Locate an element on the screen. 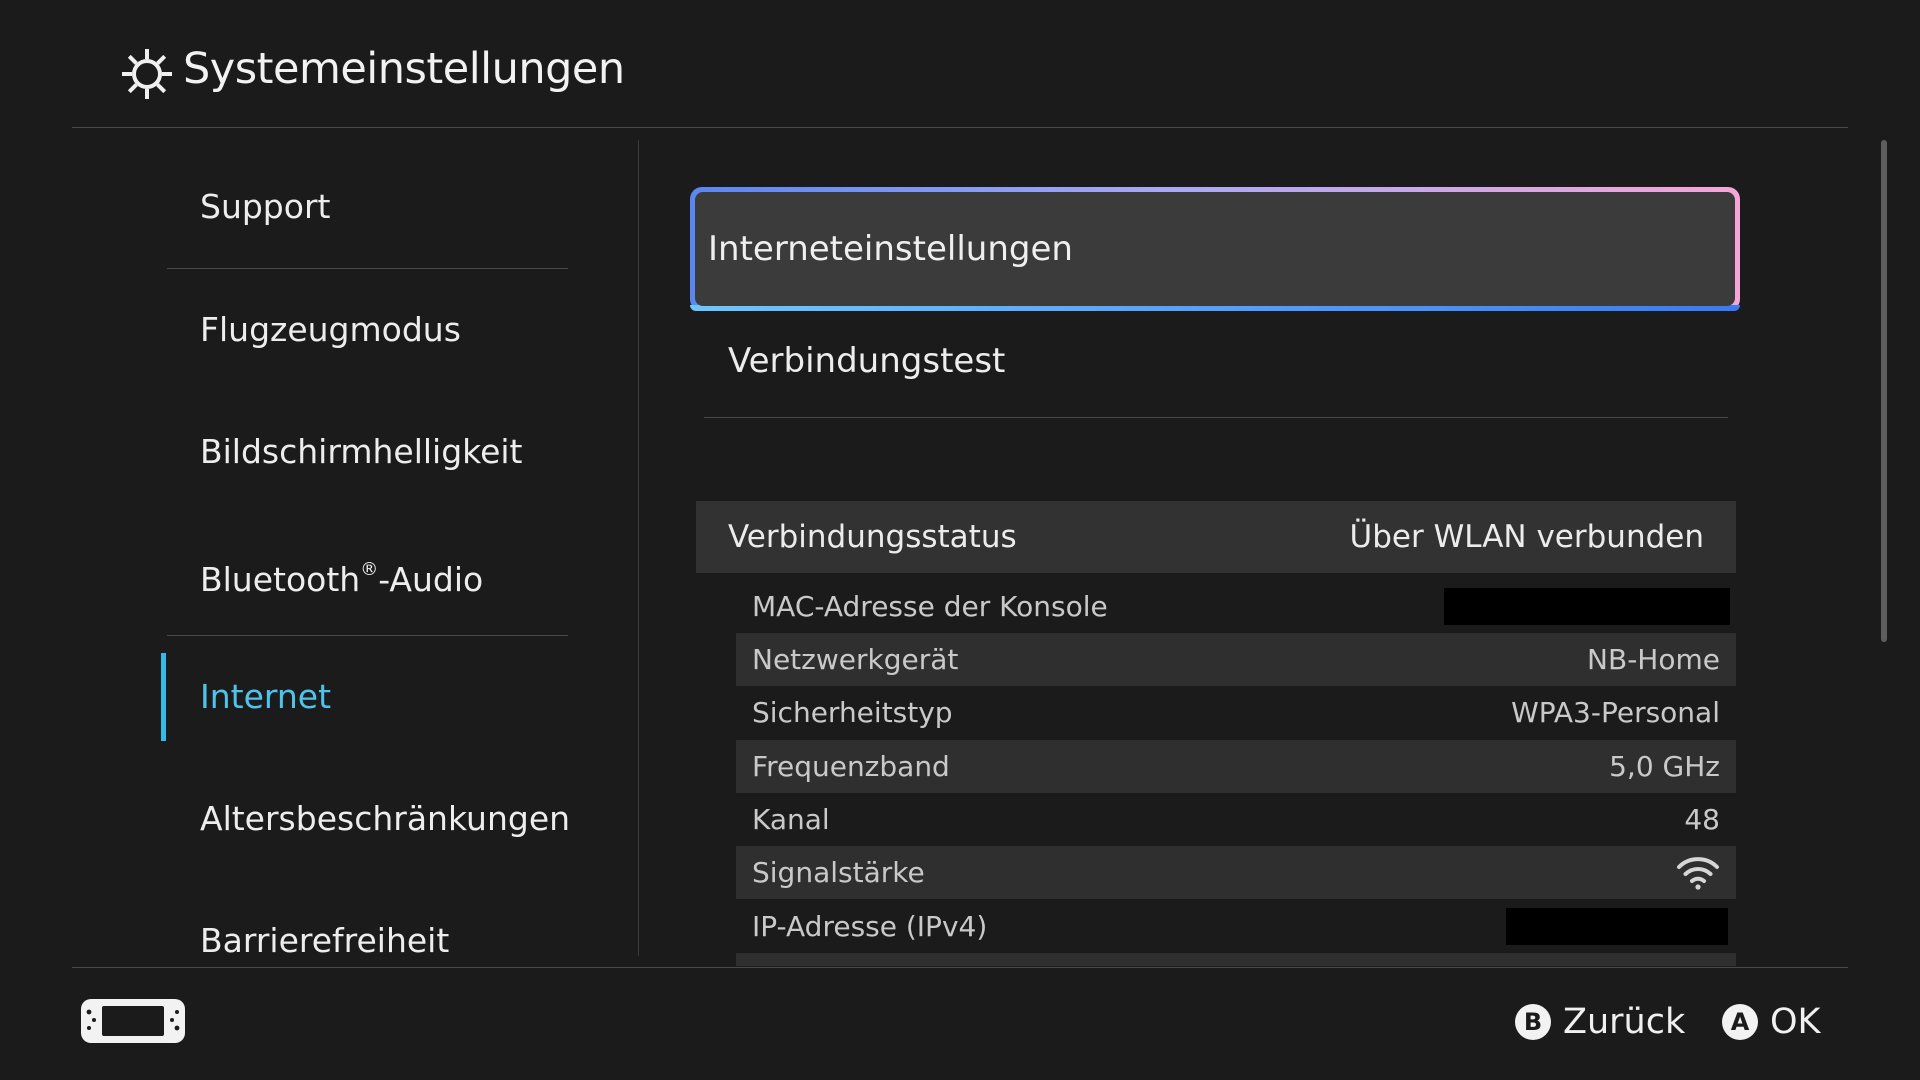 The image size is (1920, 1080). connection-status: Verbindungsstatus Über WLAN verbunden is located at coordinates (1216, 537).